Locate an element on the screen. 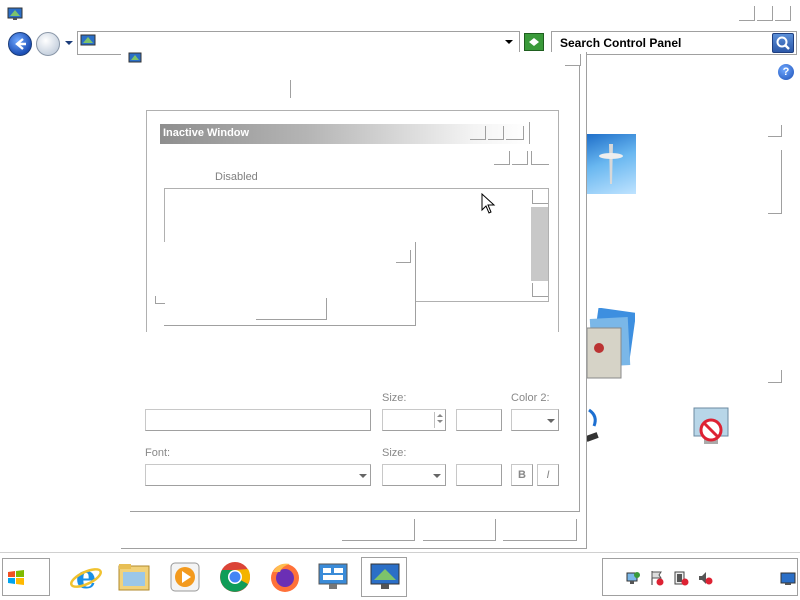 Image resolution: width=800 pixels, height=600 pixels. help-icon-label: ? is located at coordinates (786, 72).